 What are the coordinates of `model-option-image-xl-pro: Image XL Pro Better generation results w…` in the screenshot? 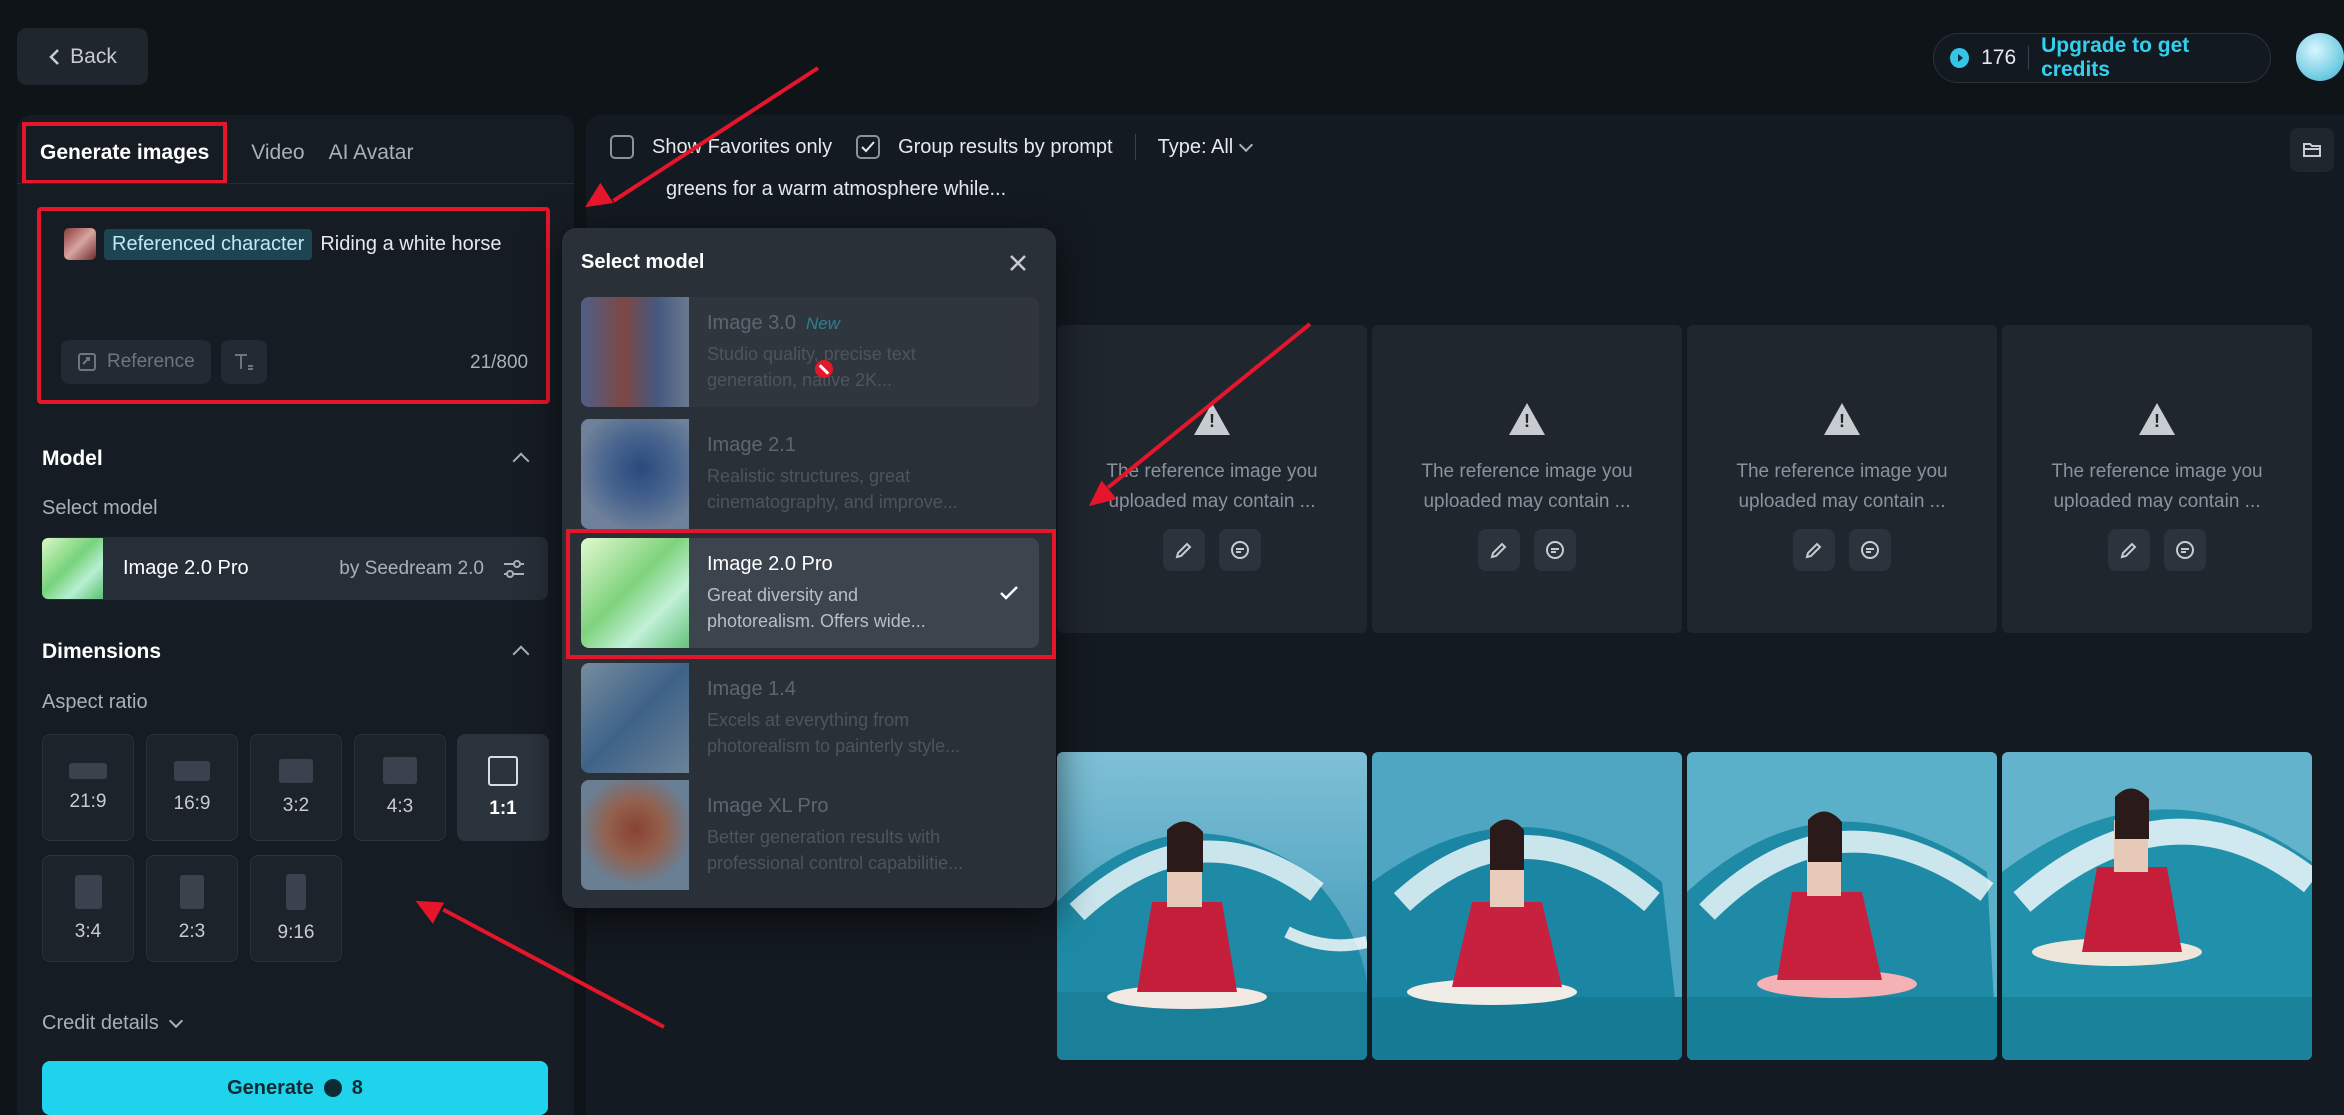 It's located at (810, 835).